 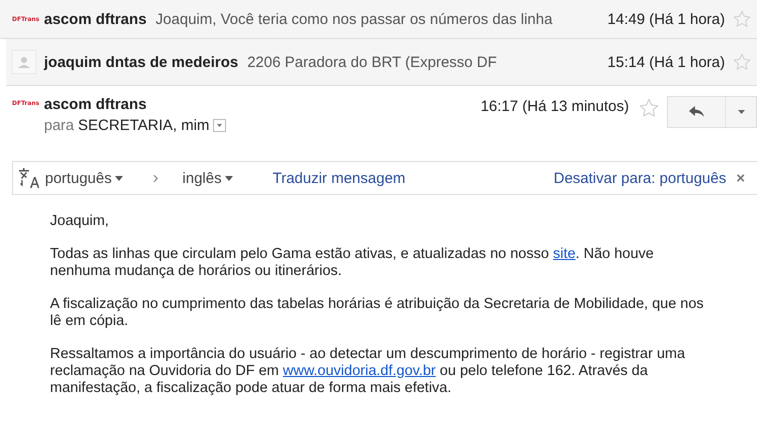 I want to click on body-paragraph: Ressaltamos a importância do usuário - ao detectar um descumprimento de horário - registrar uma reclamação na Ouvidoria do DF em www.ouvidoria.df.gov.br ou pelo telefone 162. Através da manifestação, a fiscalização pode atuar de forma mais efetiva., so click(x=368, y=371).